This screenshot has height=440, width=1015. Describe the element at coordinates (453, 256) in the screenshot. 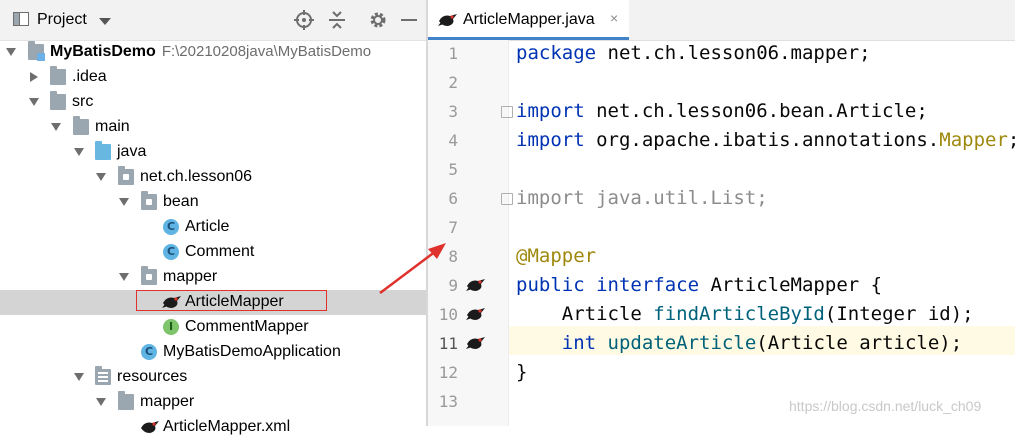

I see `line-number: 8` at that location.